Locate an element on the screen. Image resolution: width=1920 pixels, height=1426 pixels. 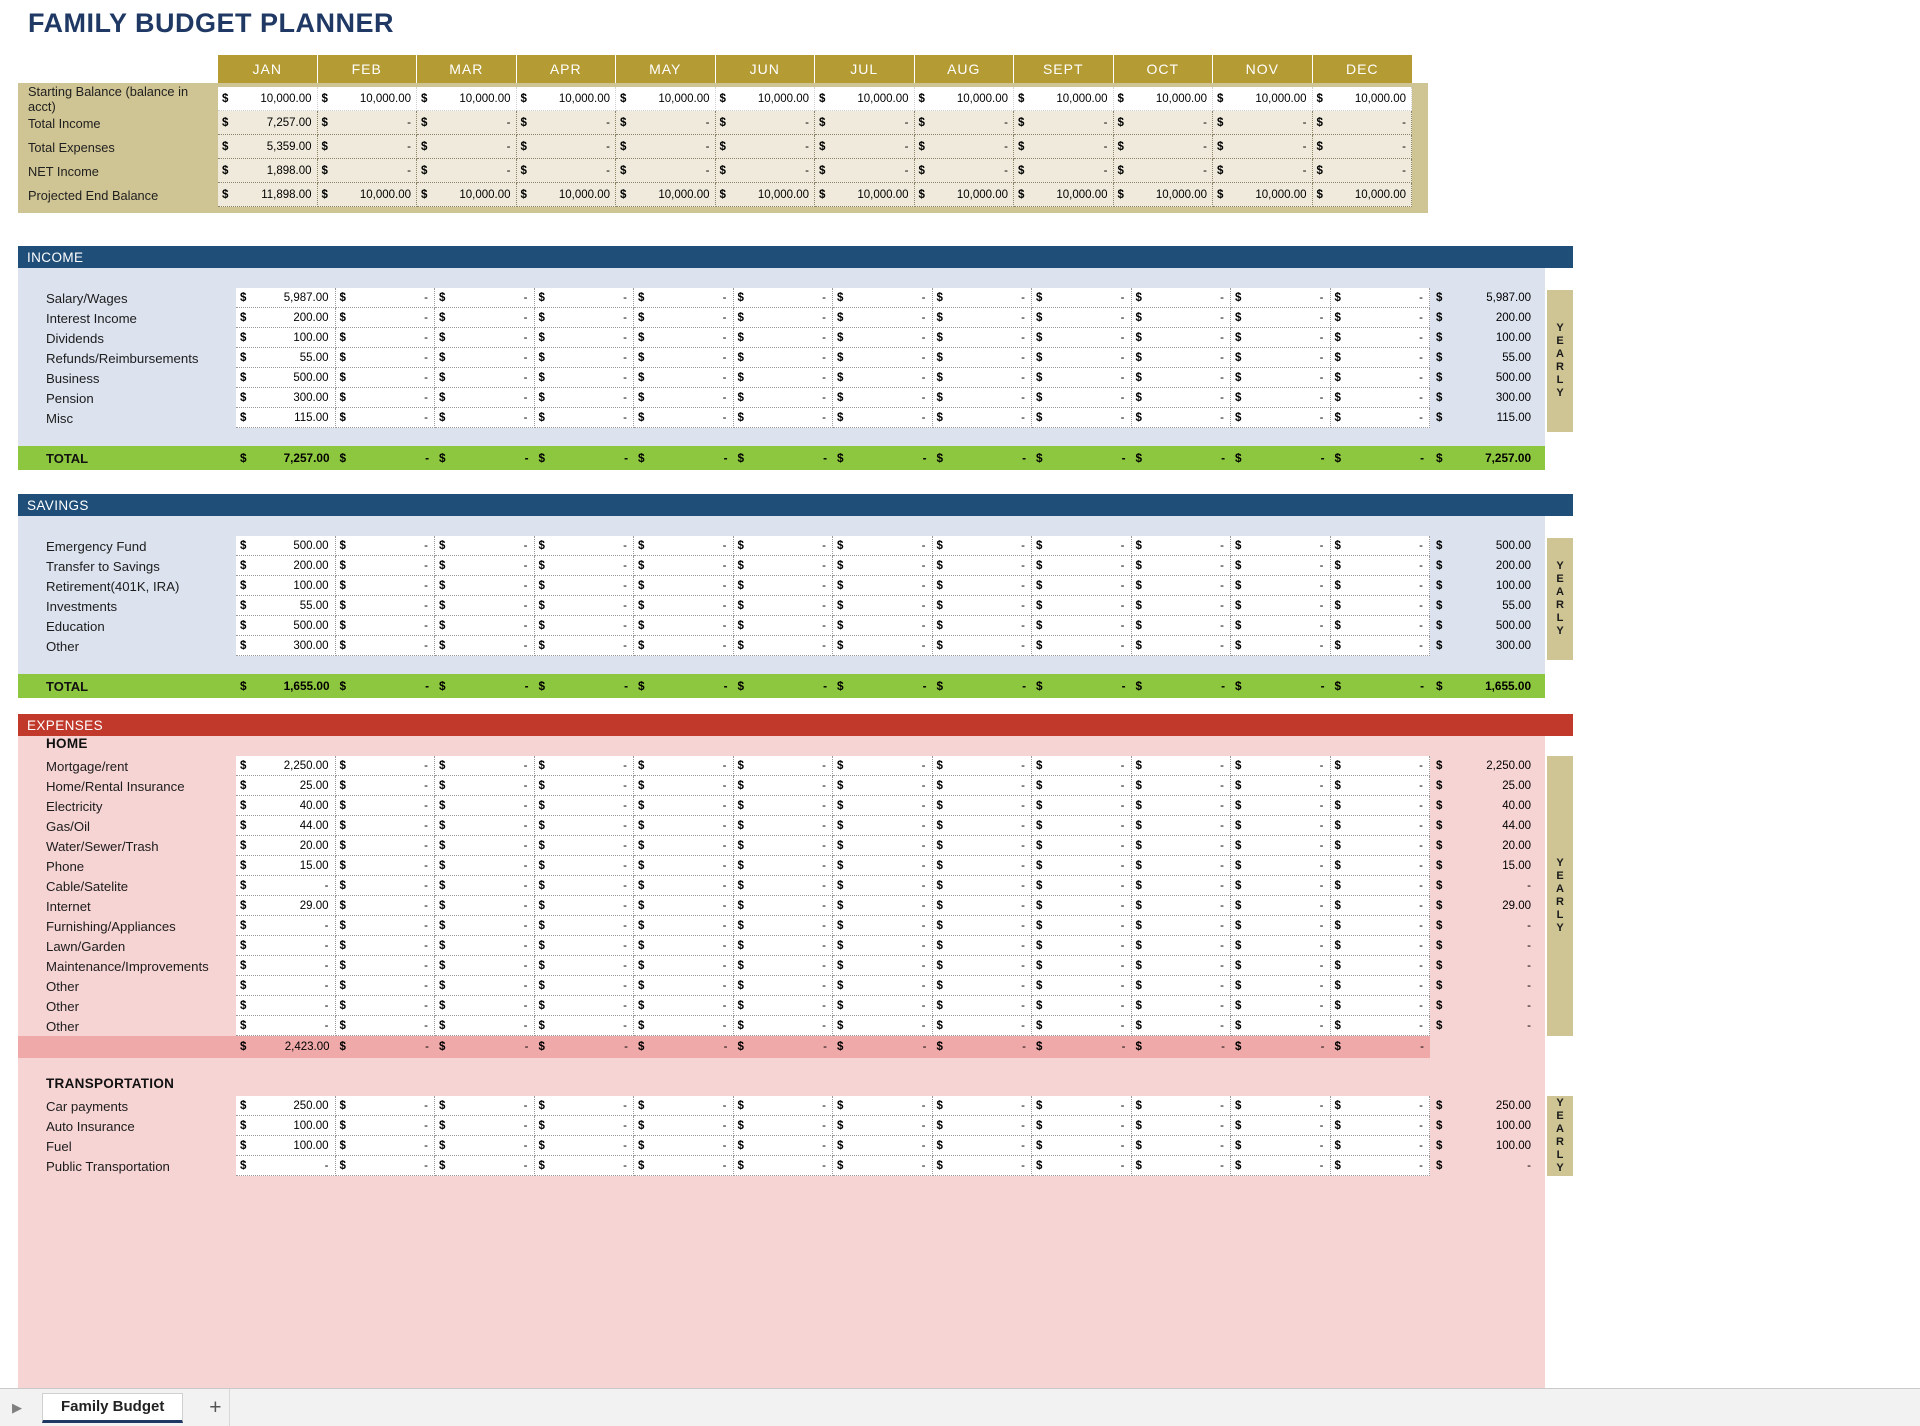
month-cell: $300.00 is located at coordinates (286, 398).